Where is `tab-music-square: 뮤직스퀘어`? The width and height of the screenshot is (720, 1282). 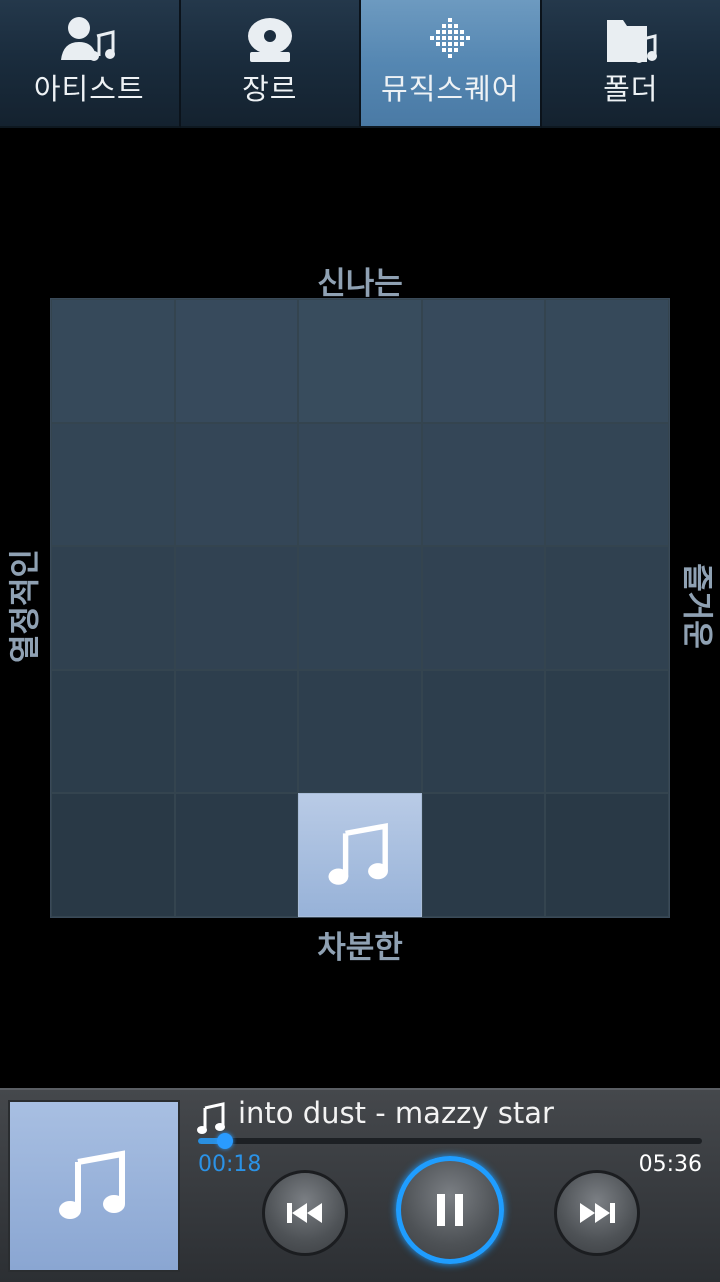
tab-music-square: 뮤직스퀘어 is located at coordinates (451, 64).